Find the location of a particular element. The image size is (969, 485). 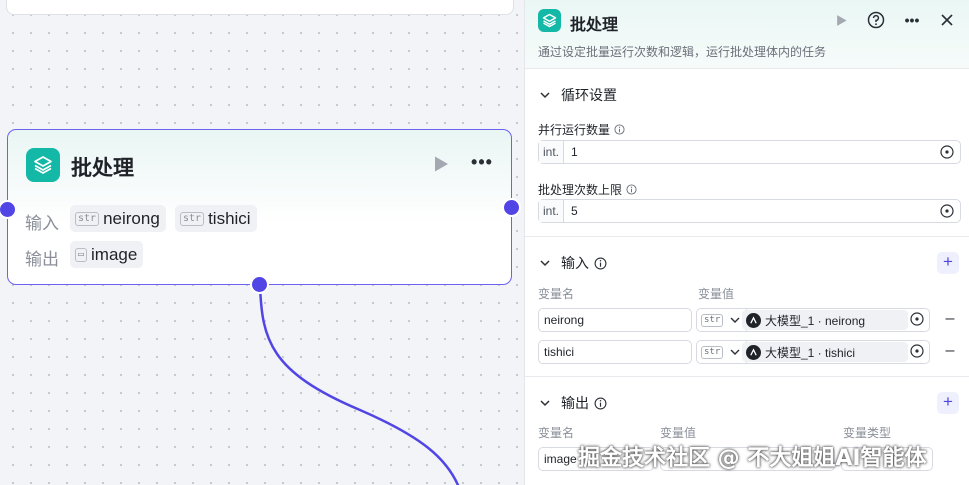

node-title: 批处理 is located at coordinates (102, 168).